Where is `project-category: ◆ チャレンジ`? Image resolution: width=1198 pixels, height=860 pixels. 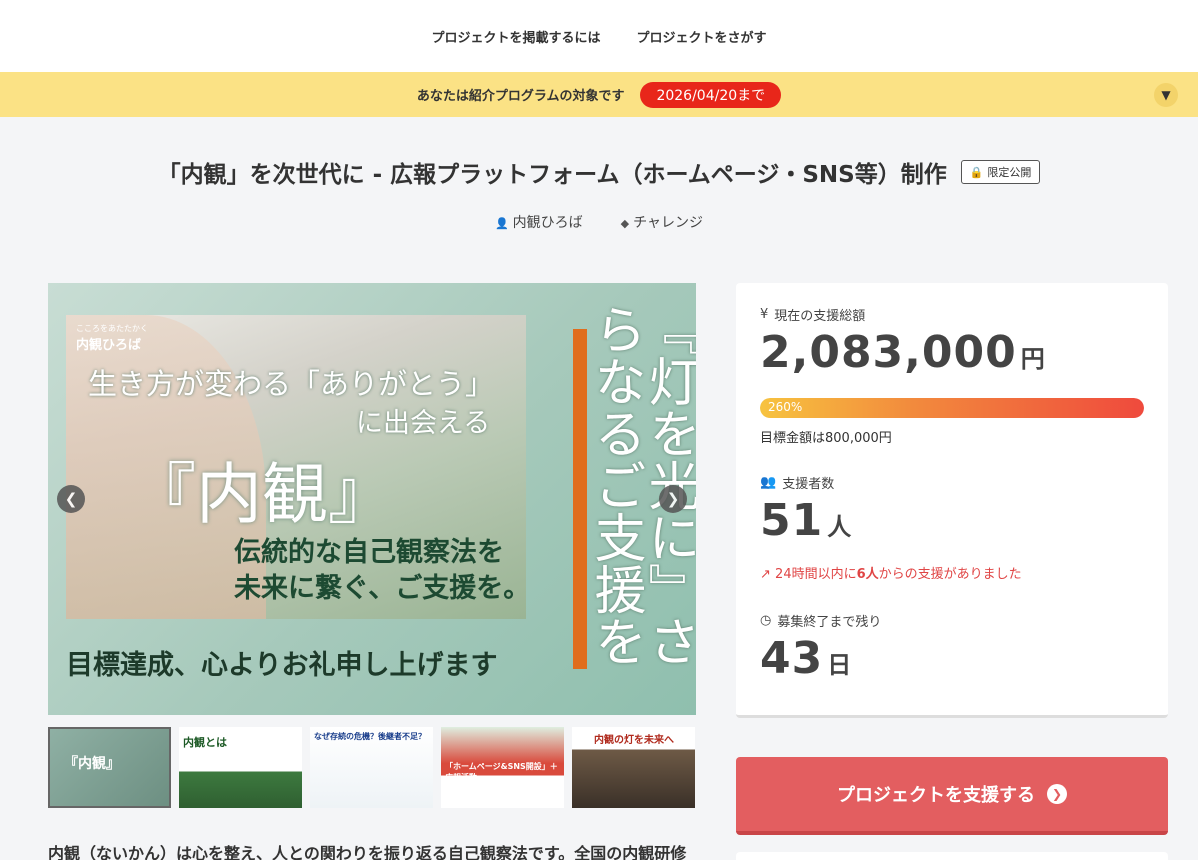 project-category: ◆ チャレンジ is located at coordinates (662, 222).